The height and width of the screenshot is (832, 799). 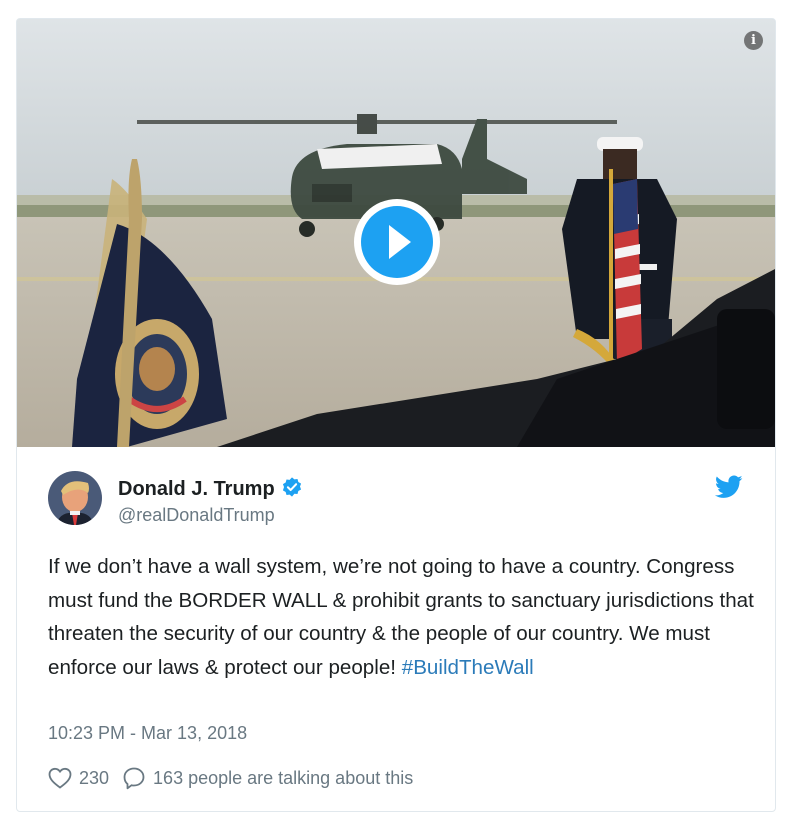 I want to click on play-icon, so click(x=397, y=242).